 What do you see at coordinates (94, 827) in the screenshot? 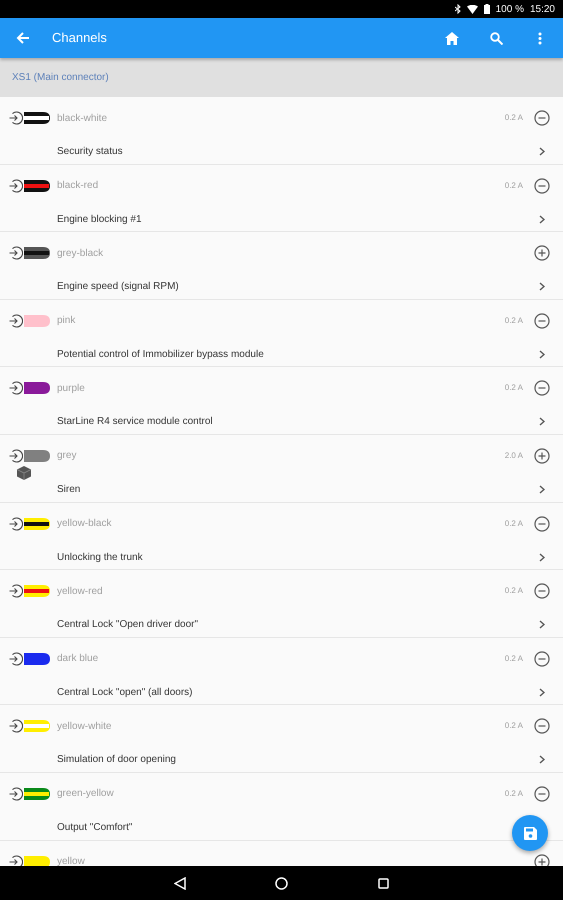
I see `channel-function: Output "Comfort"` at bounding box center [94, 827].